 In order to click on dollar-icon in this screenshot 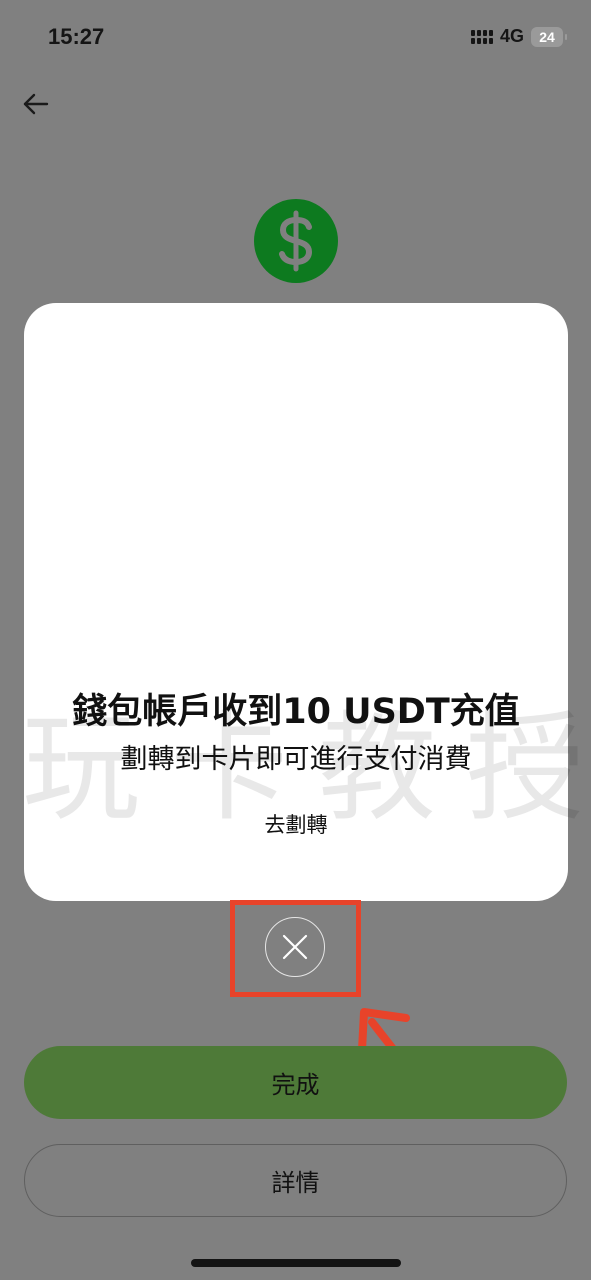, I will do `click(296, 241)`.